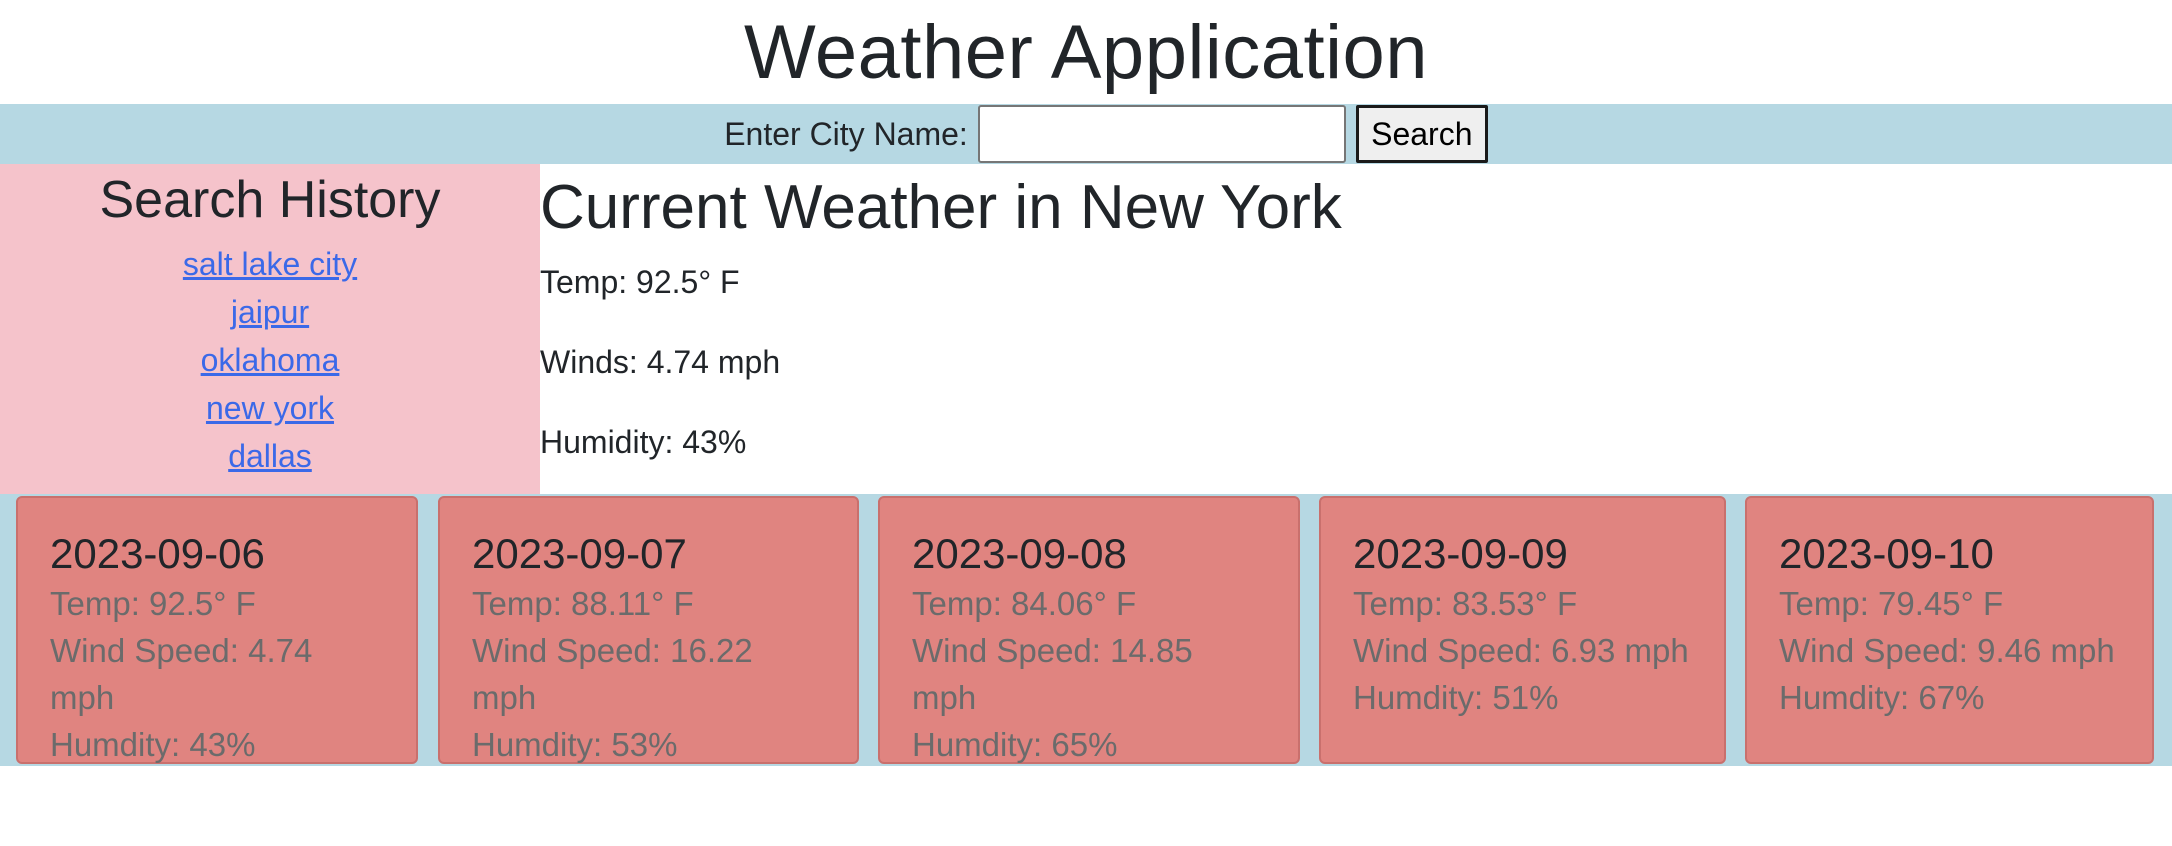 The width and height of the screenshot is (2172, 846). What do you see at coordinates (640, 282) in the screenshot?
I see `current-temp: Temp: 92.5° F` at bounding box center [640, 282].